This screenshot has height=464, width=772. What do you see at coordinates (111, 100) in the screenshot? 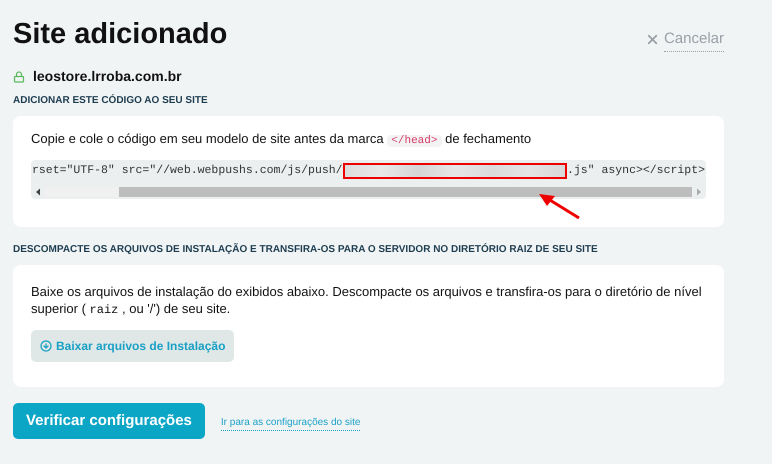
I see `section-heading: ADICIONAR ESTE CÓDIGO AO SEU SITE` at bounding box center [111, 100].